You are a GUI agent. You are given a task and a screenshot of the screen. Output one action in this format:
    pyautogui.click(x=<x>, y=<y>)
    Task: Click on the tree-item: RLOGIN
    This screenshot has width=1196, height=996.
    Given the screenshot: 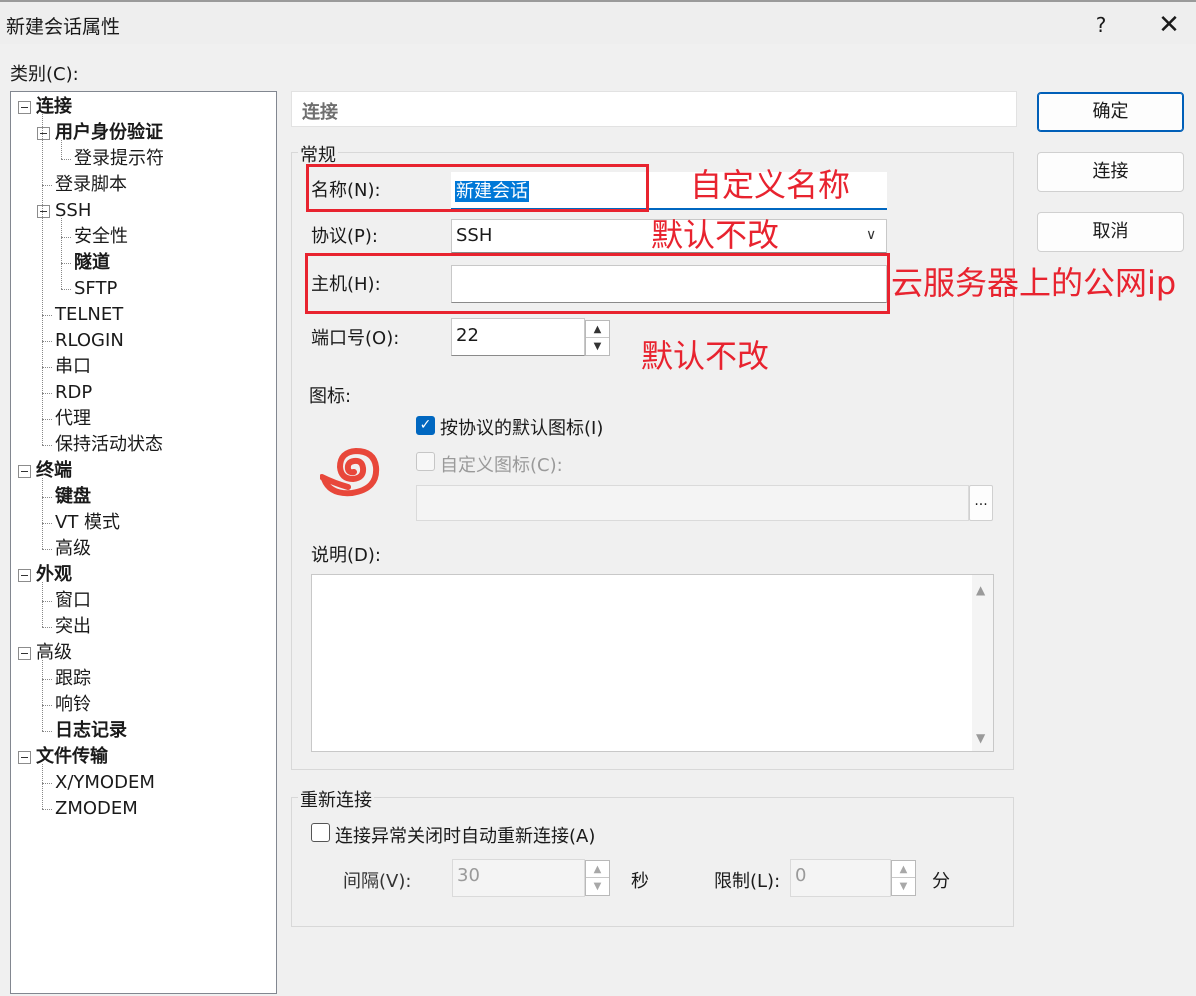 What is the action you would take?
    pyautogui.click(x=89, y=341)
    